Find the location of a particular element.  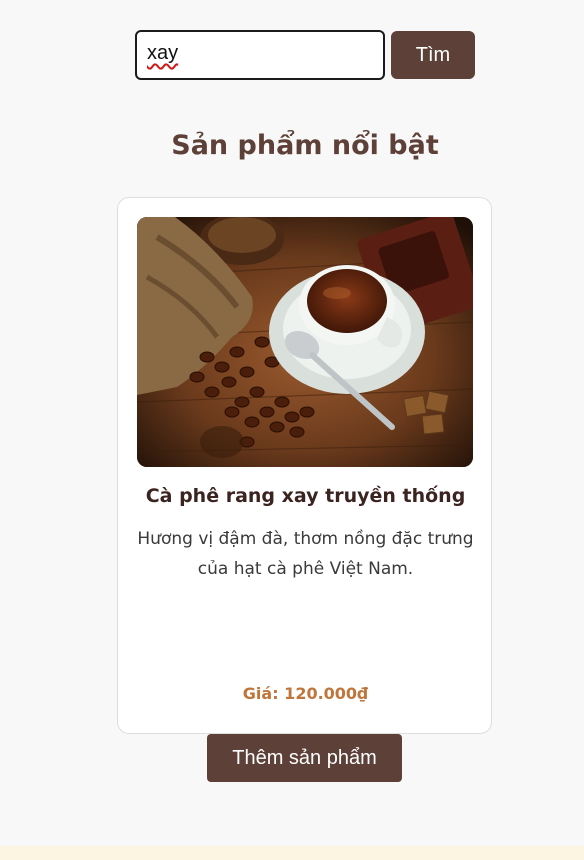

add-product-button: Thêm sản phẩm is located at coordinates (304, 758).